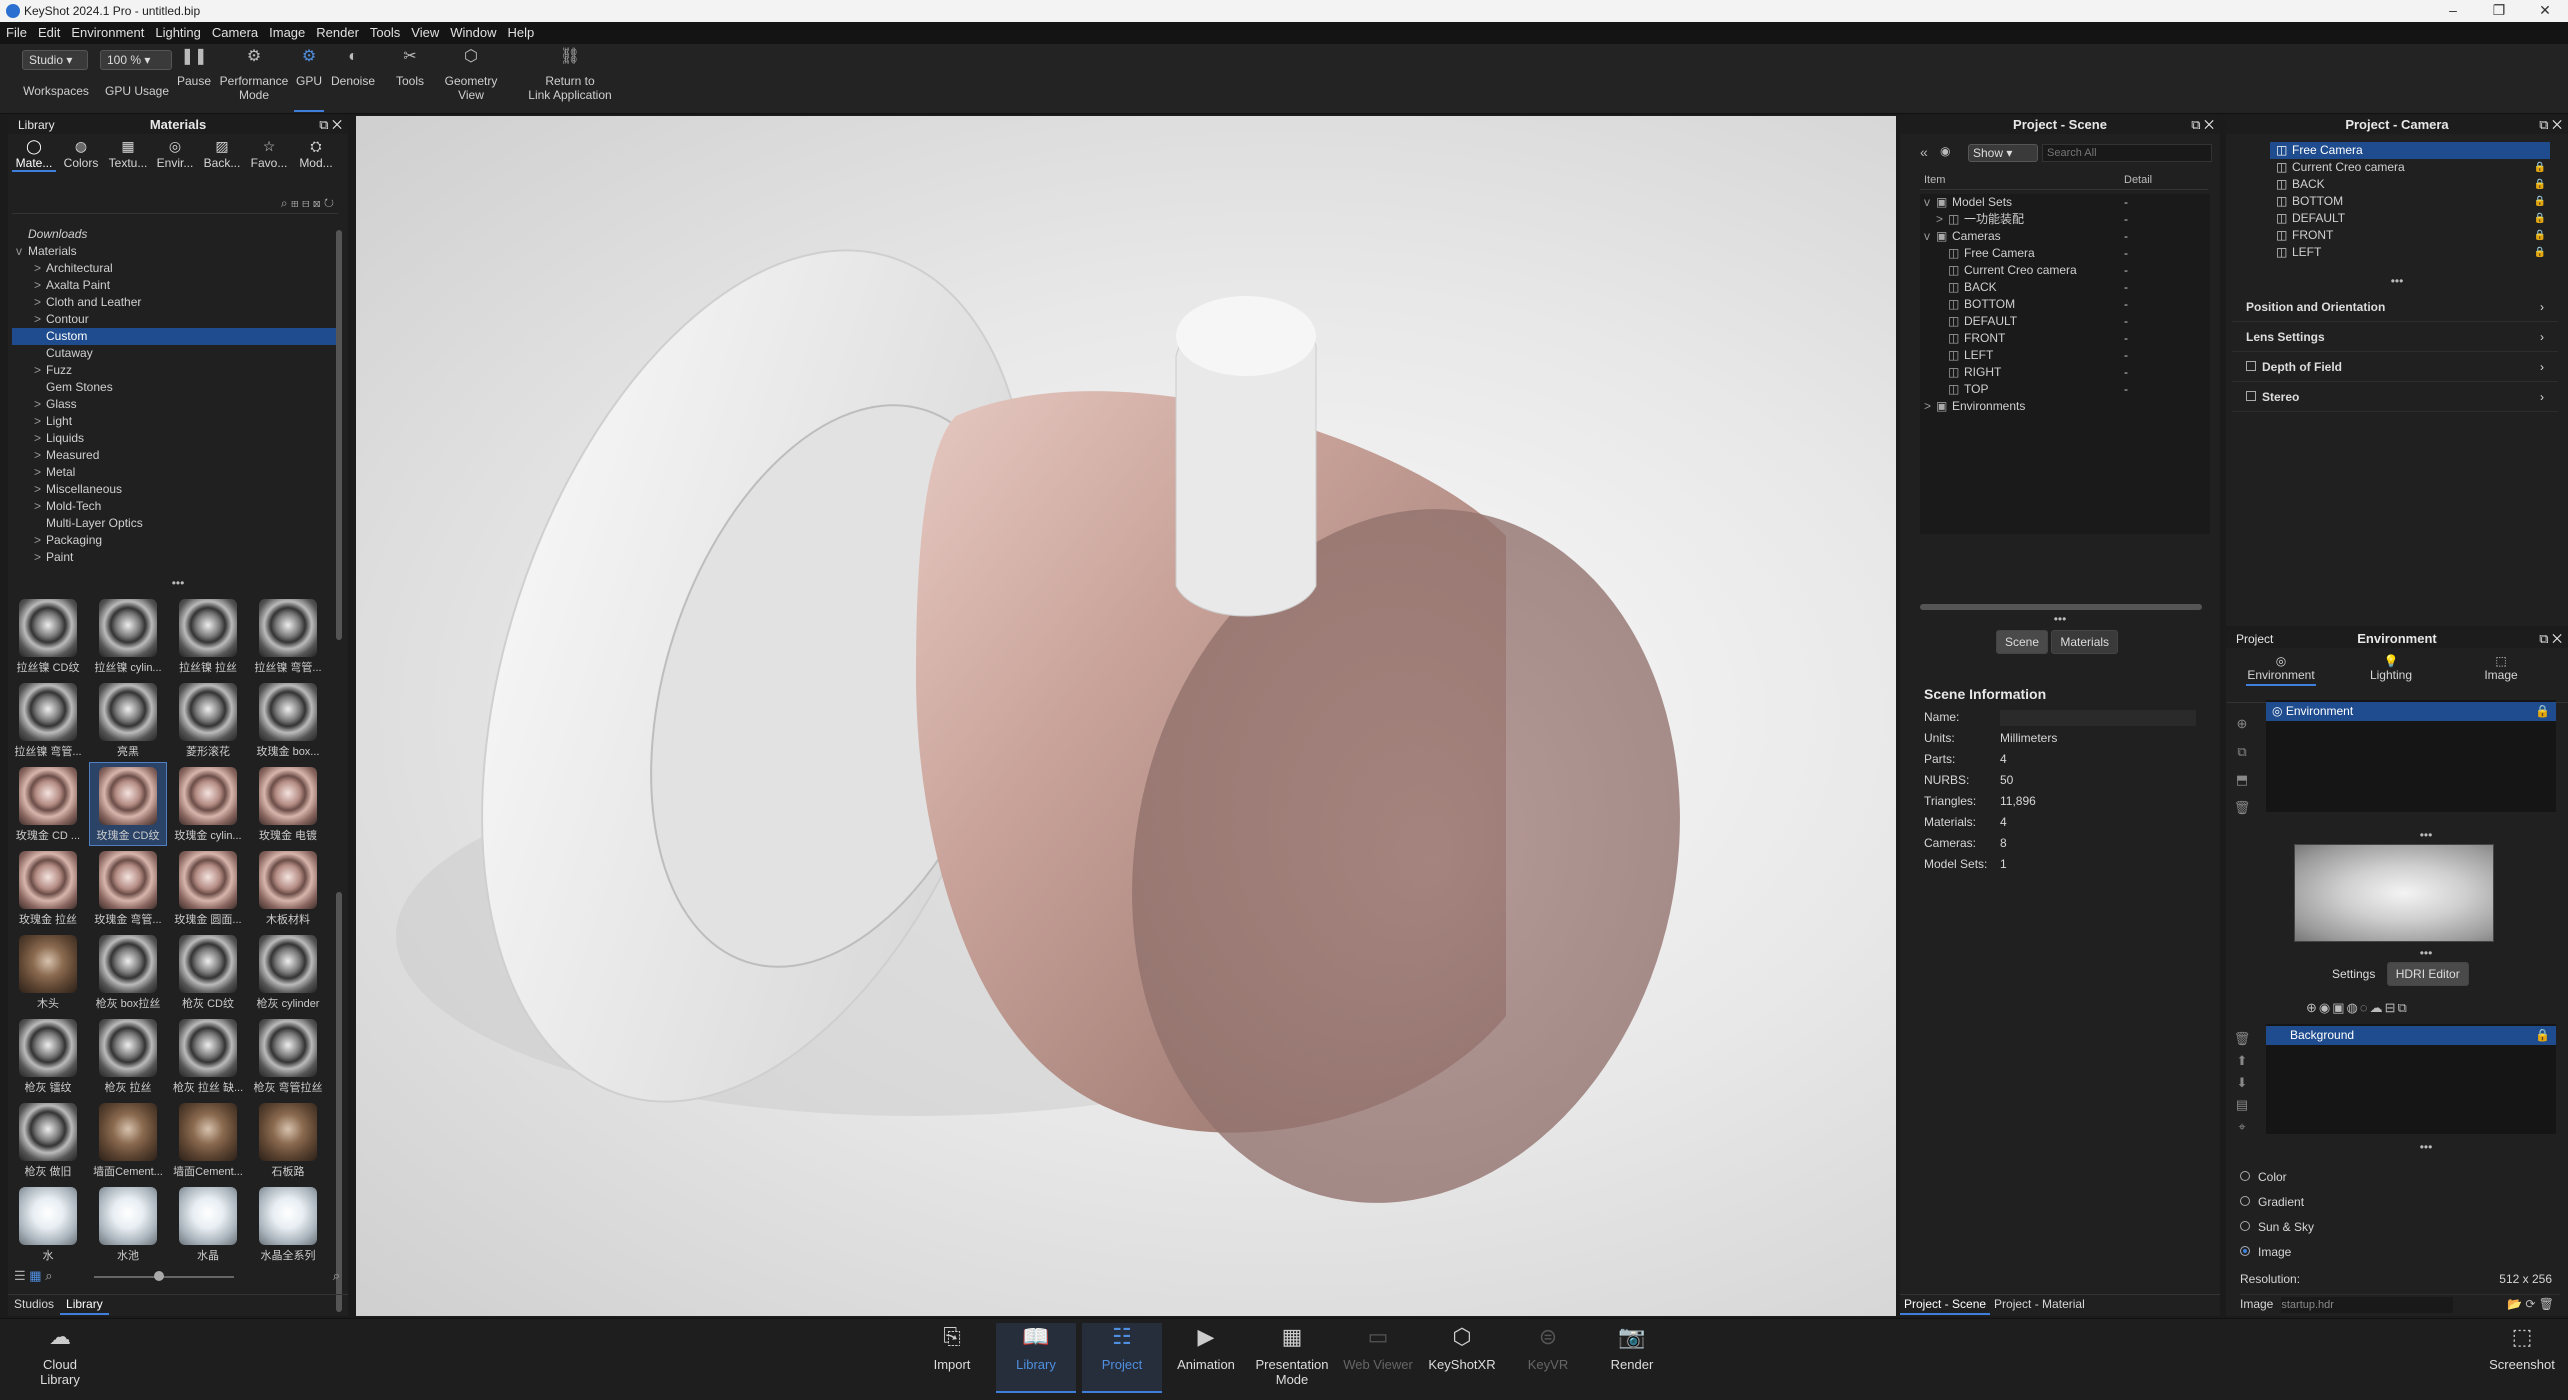 The image size is (2568, 1400). I want to click on camera-list-item: ◫ Current Creo camera 🔒, so click(2410, 167).